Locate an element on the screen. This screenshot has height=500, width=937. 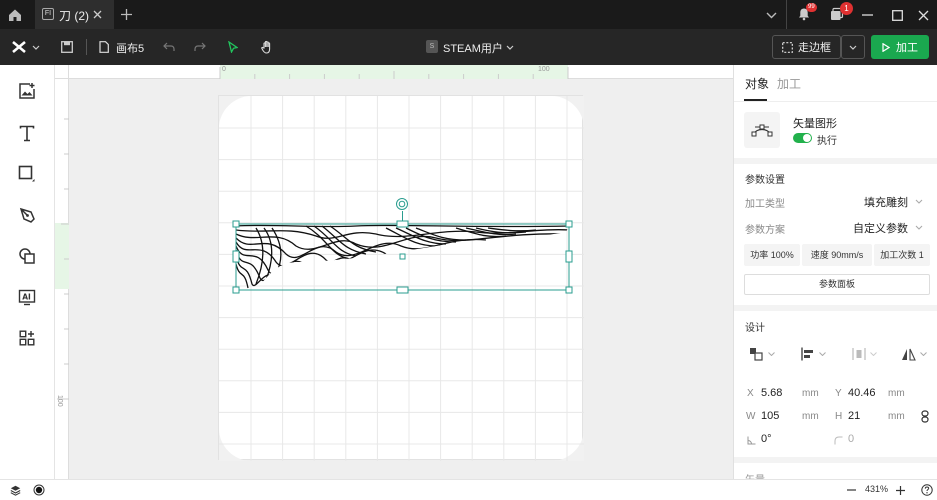
maximize-icon is located at coordinates (897, 15).